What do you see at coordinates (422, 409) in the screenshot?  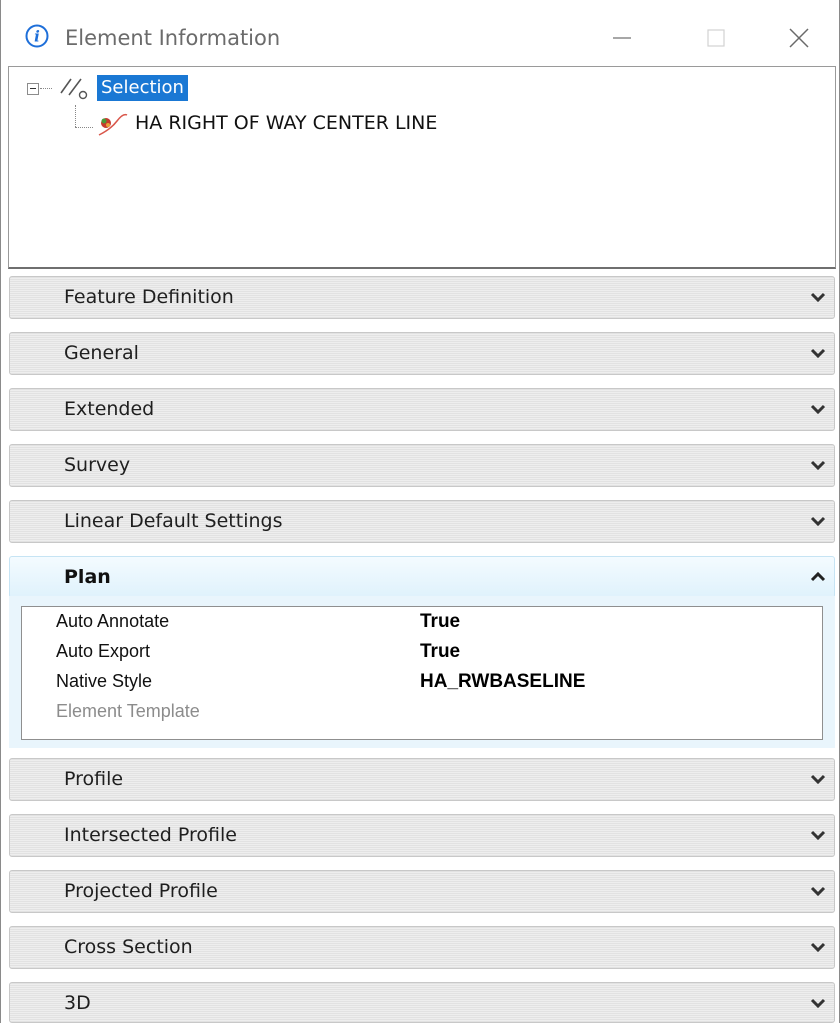 I see `section-extended: Extended` at bounding box center [422, 409].